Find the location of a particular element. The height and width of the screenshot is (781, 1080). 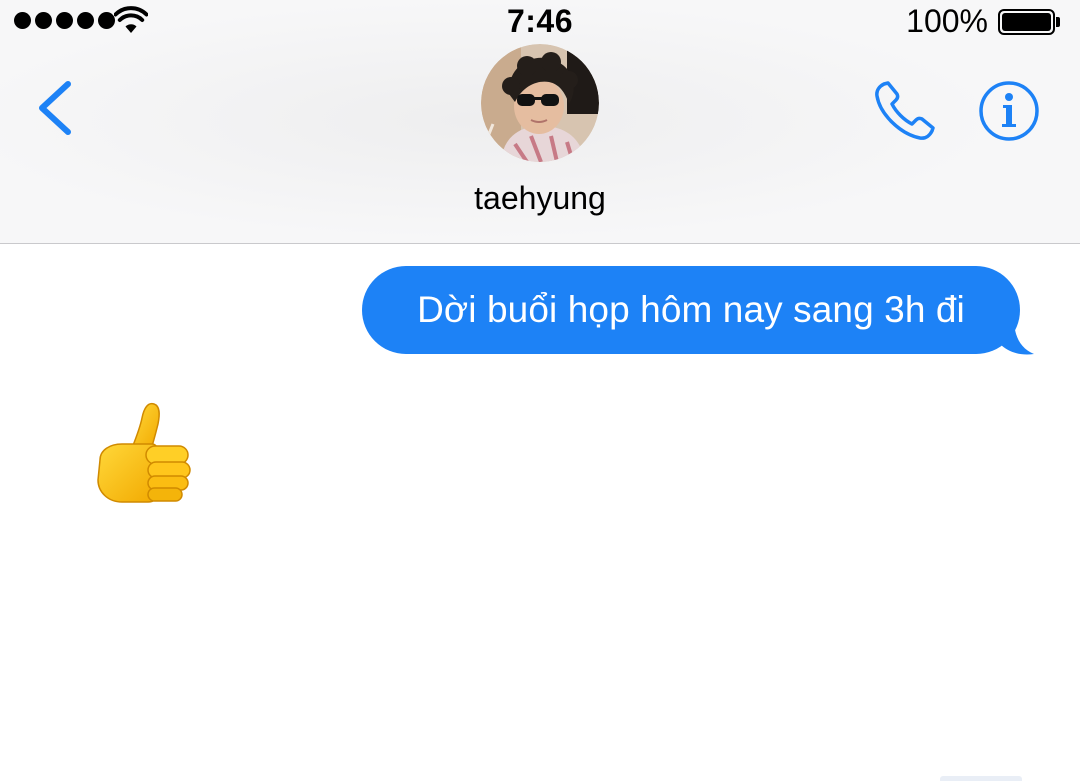

battery-percentage: 100% is located at coordinates (947, 21).